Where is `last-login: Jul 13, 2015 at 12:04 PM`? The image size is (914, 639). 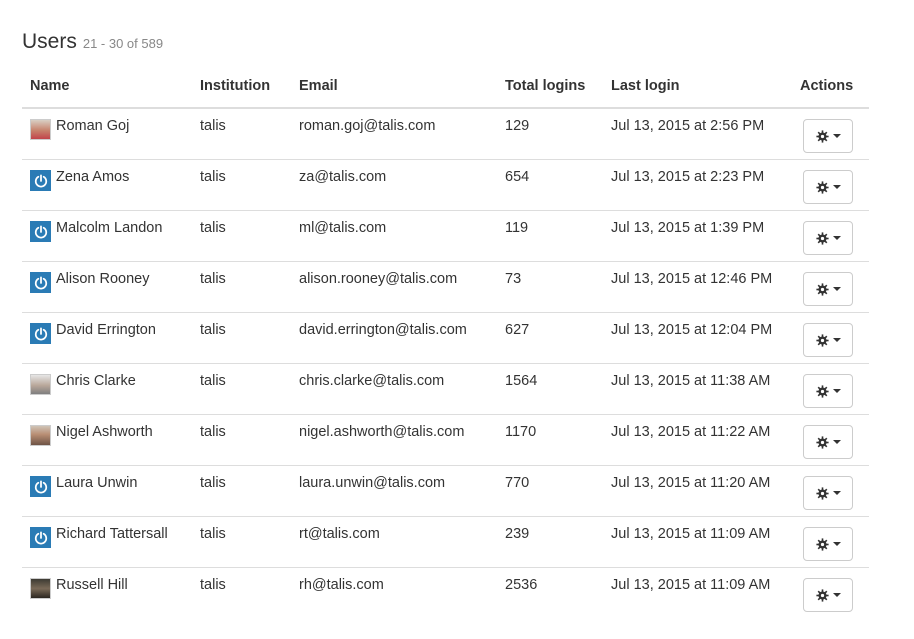
last-login: Jul 13, 2015 at 12:04 PM is located at coordinates (692, 330).